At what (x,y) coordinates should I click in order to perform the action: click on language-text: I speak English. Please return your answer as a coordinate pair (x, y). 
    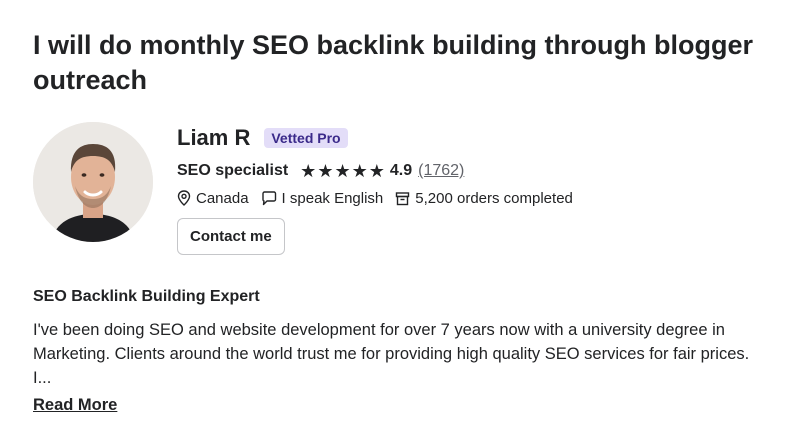
    Looking at the image, I should click on (332, 198).